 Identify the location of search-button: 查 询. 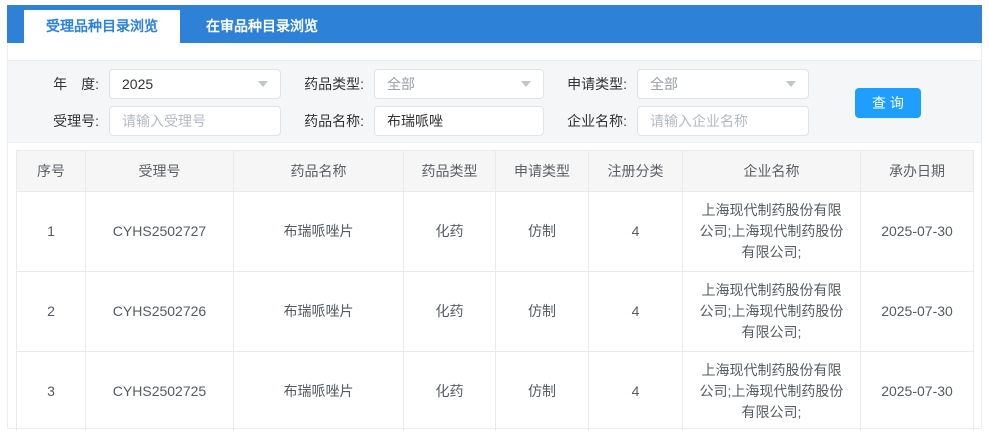
(888, 103).